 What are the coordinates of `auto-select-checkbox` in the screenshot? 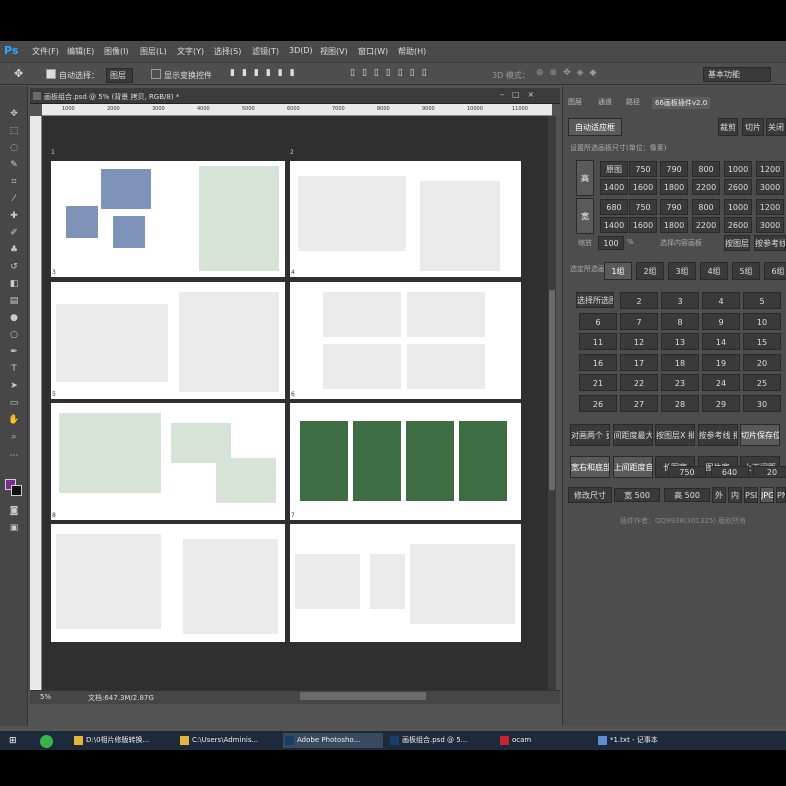 It's located at (51, 74).